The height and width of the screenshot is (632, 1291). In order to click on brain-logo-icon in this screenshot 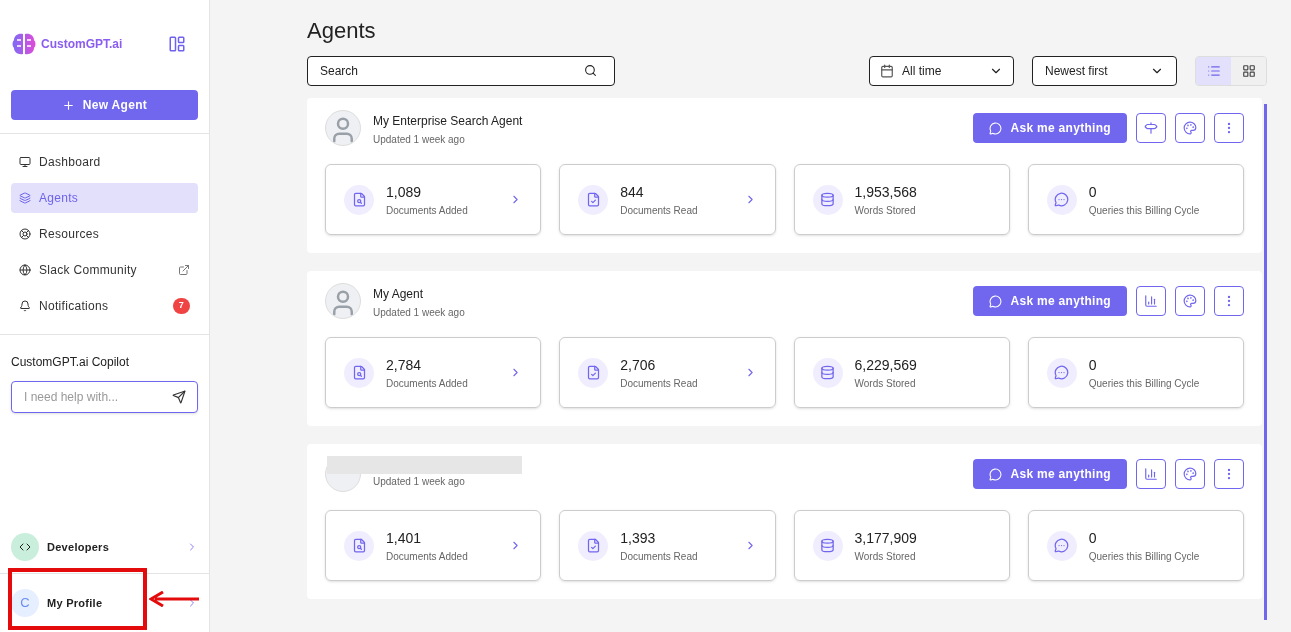, I will do `click(24, 44)`.